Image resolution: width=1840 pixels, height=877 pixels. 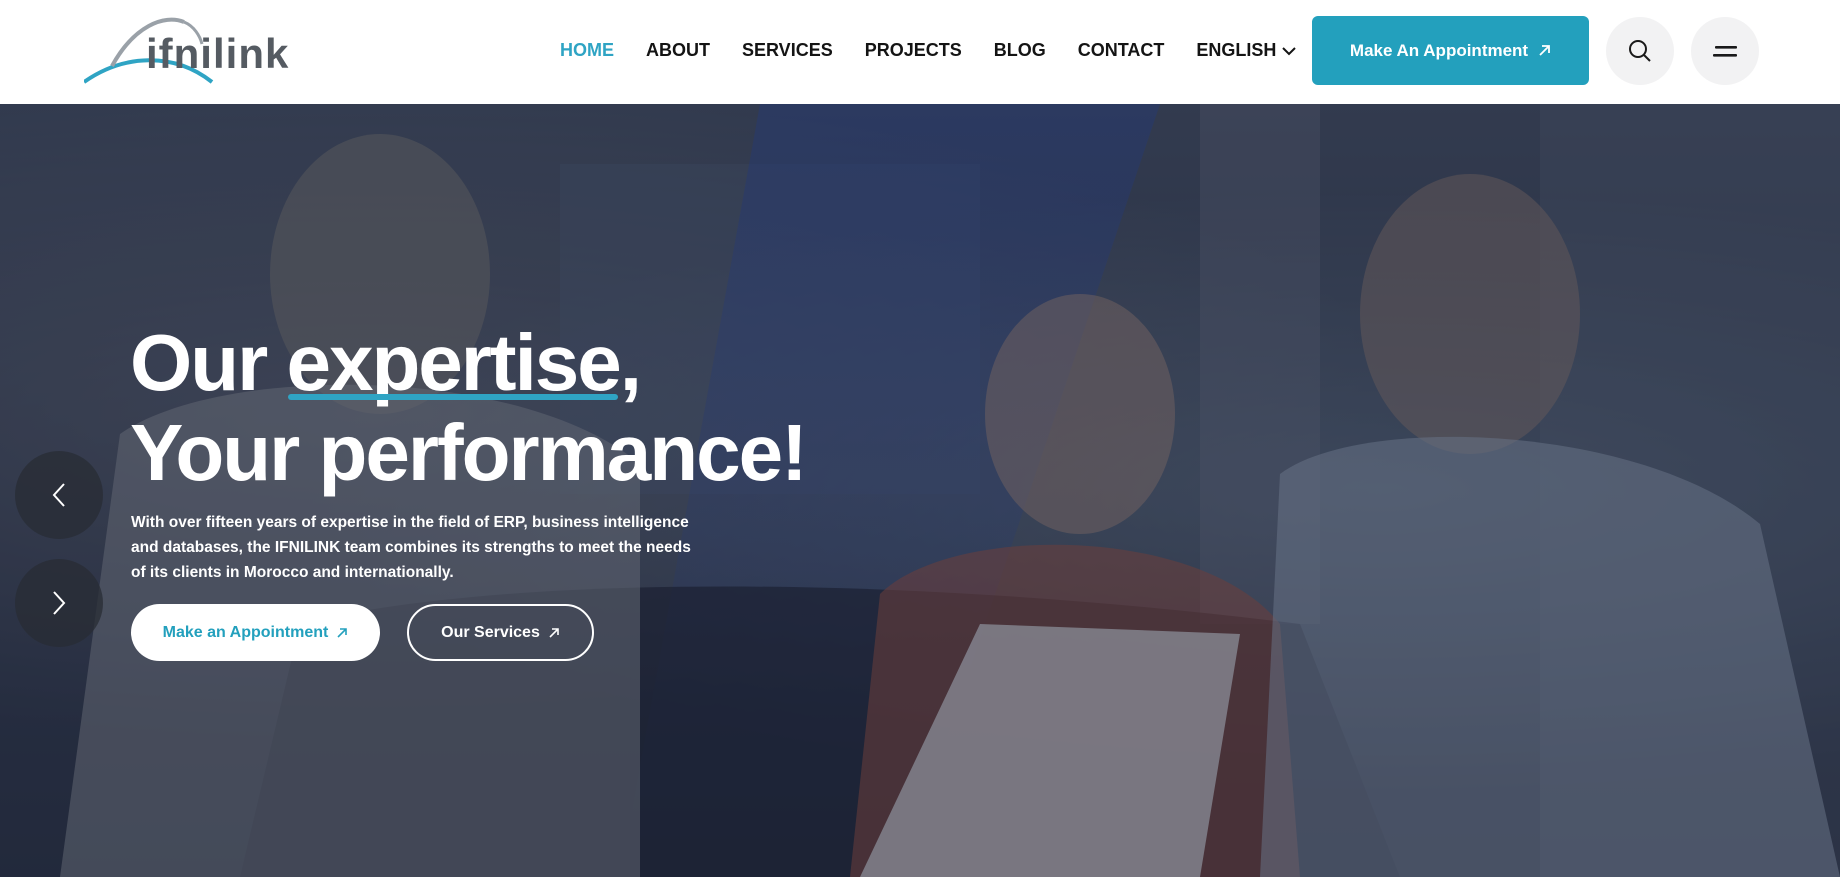 What do you see at coordinates (787, 50) in the screenshot?
I see `nav-item-services: SERVICES` at bounding box center [787, 50].